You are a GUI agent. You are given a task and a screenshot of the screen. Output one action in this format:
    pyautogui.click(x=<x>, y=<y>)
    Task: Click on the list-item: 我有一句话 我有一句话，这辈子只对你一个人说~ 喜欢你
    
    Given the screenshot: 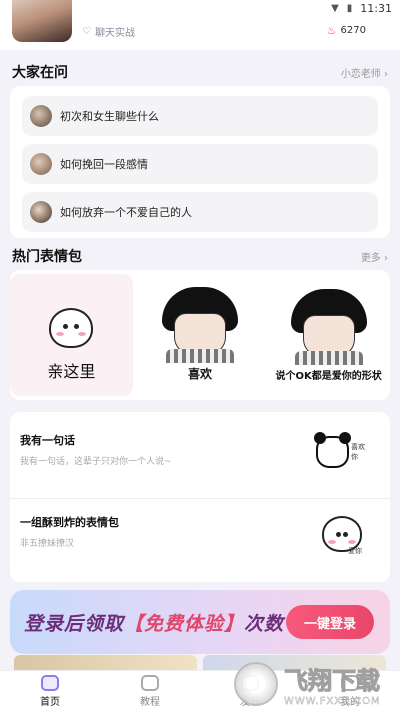 What is the action you would take?
    pyautogui.click(x=200, y=456)
    